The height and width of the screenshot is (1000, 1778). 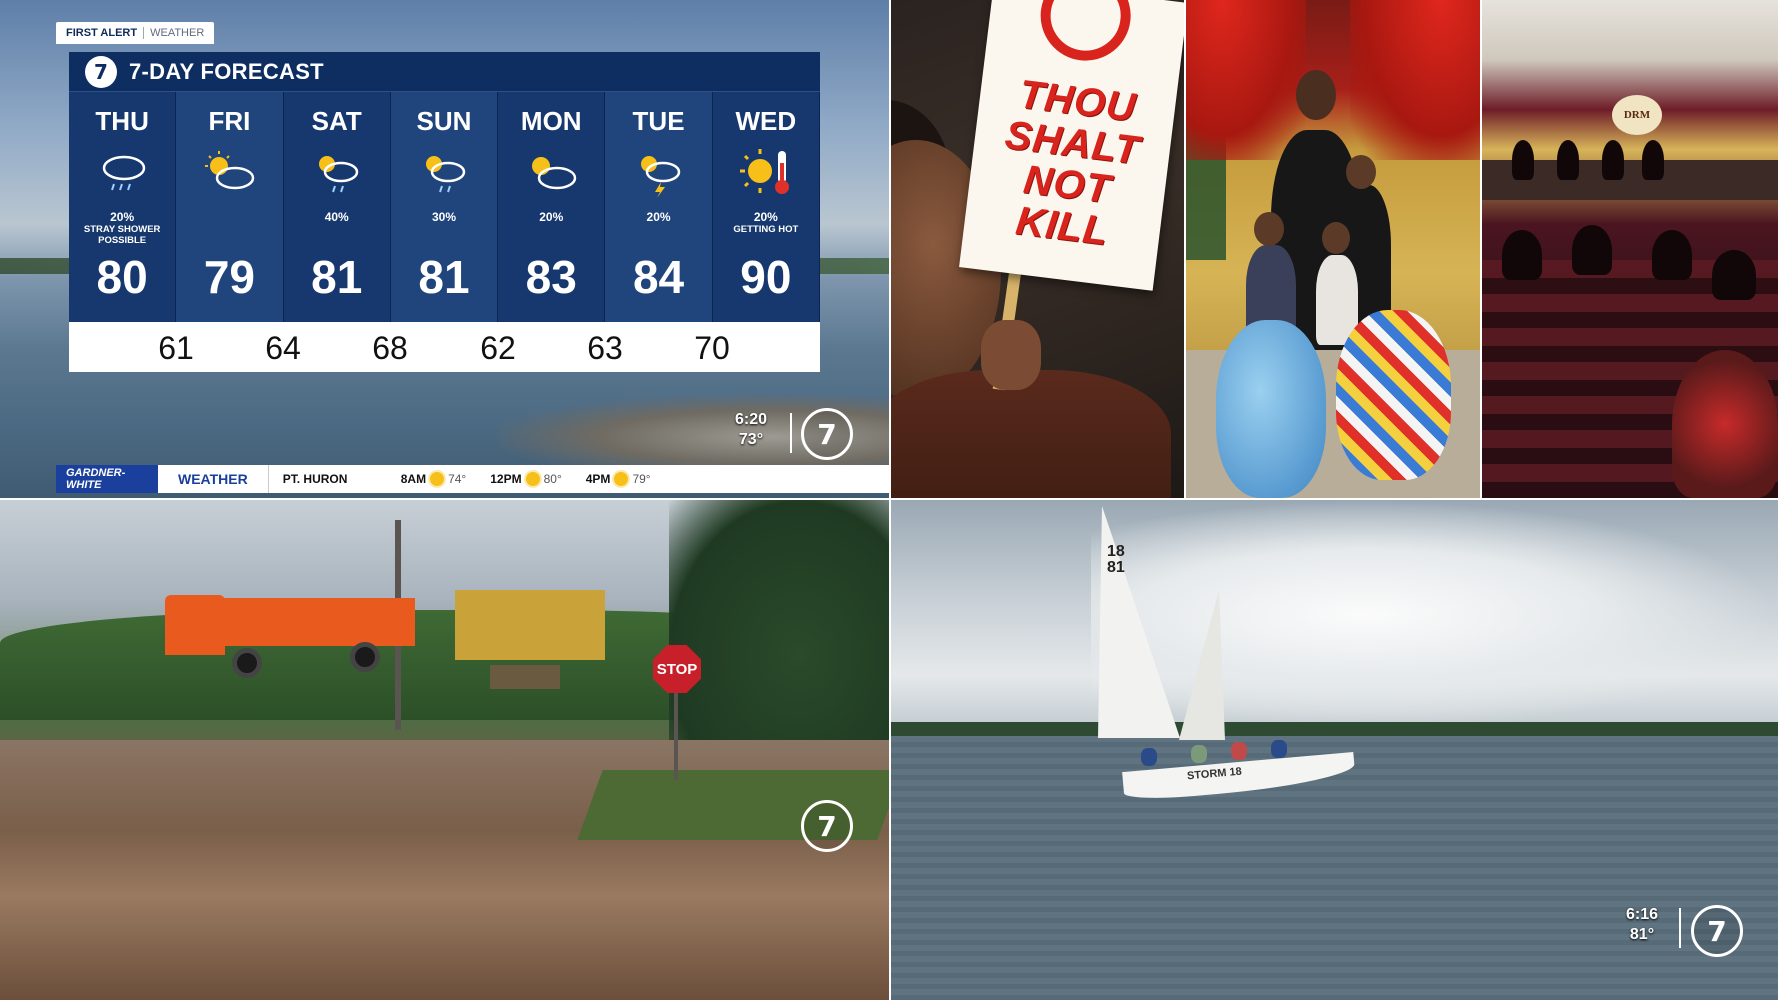 I want to click on audience-member-foreground, so click(x=1725, y=424).